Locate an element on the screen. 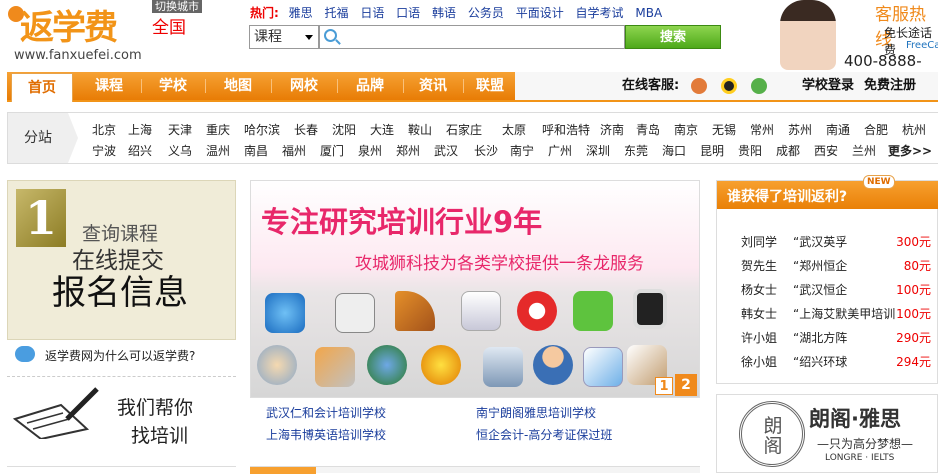 Image resolution: width=938 pixels, height=474 pixels. site-logo: 返学费 www.fanxuefei.com is located at coordinates (76, 33).